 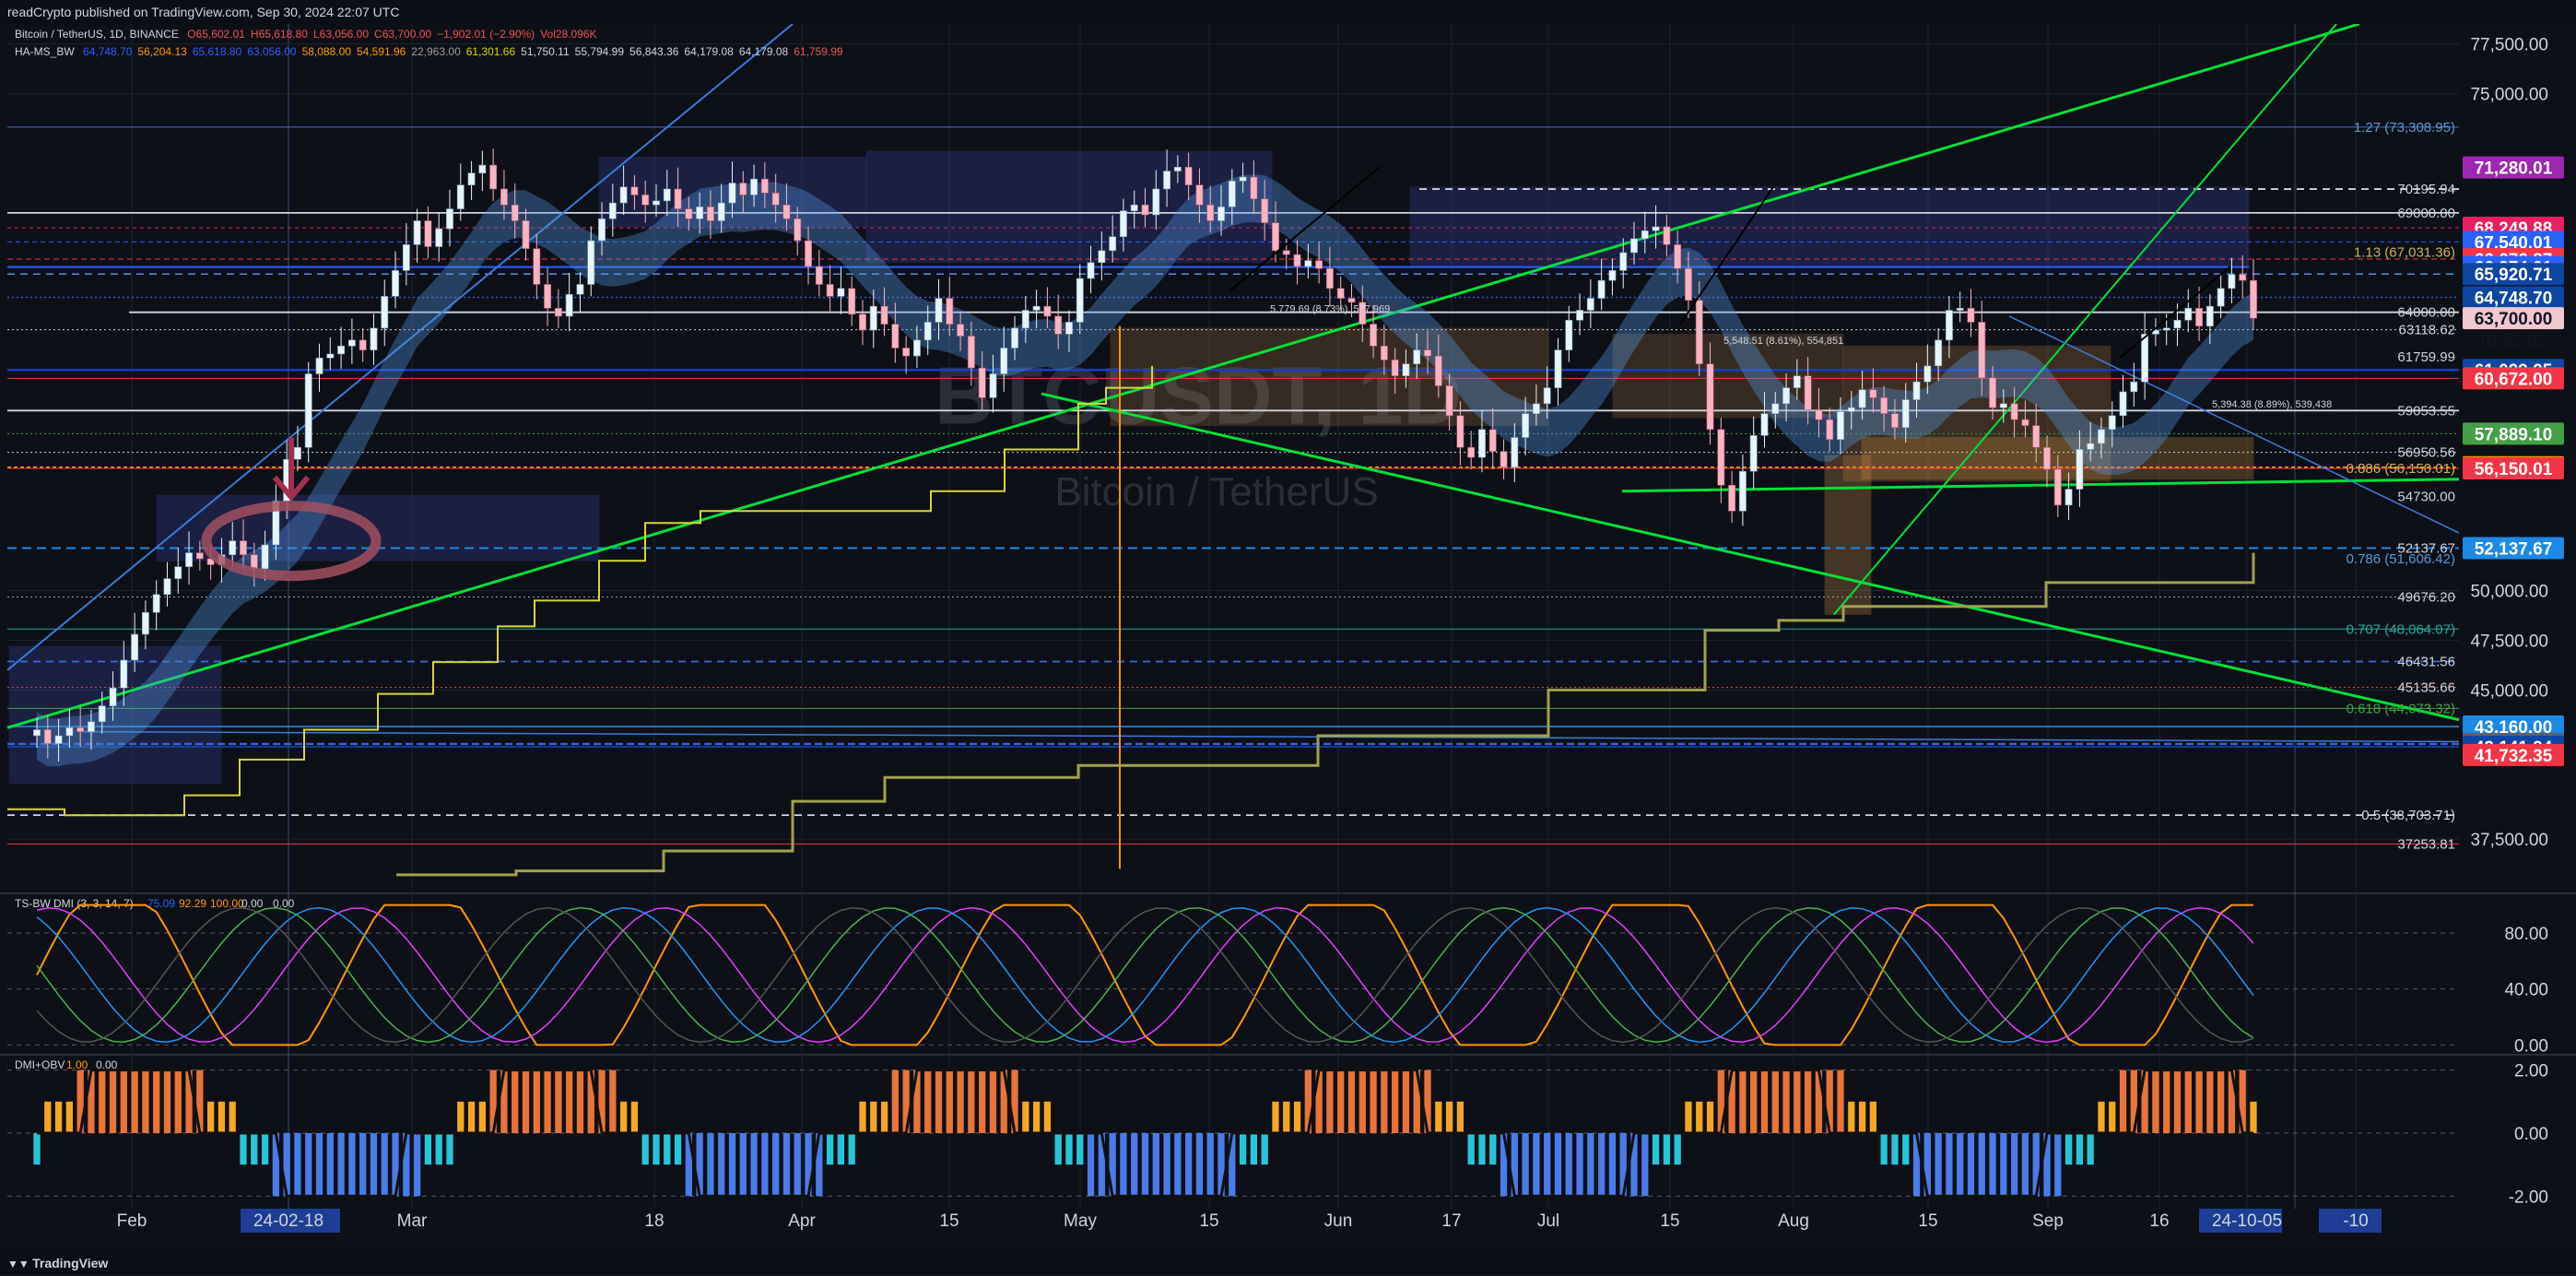 I want to click on x-axis-tick-label: 15, so click(x=949, y=1221).